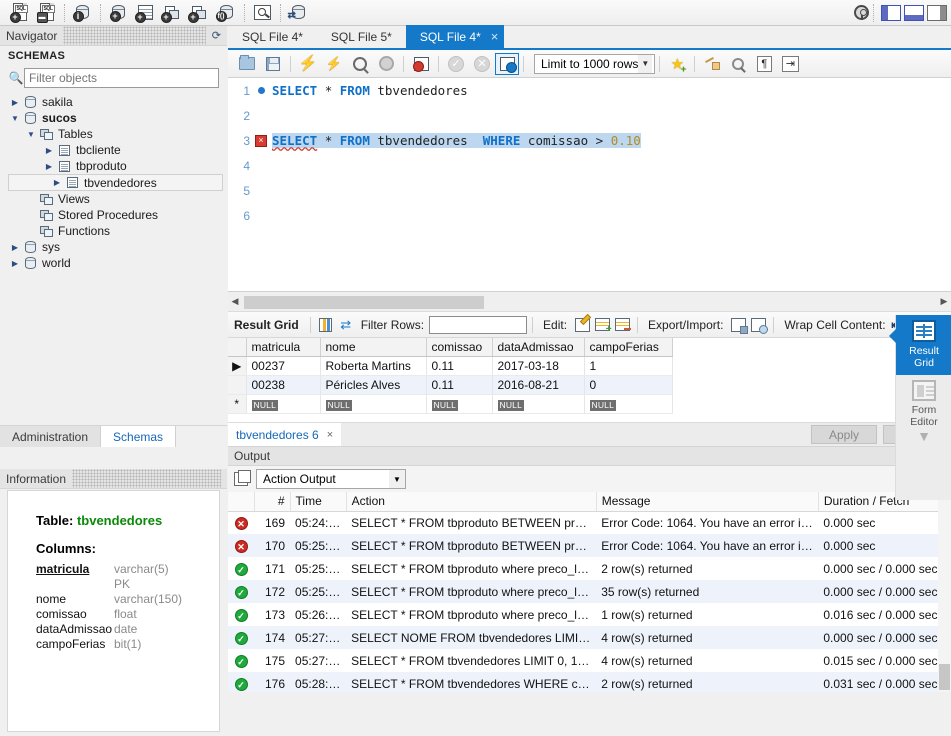  Describe the element at coordinates (373, 347) in the screenshot. I see `column-header-nome: nome` at that location.